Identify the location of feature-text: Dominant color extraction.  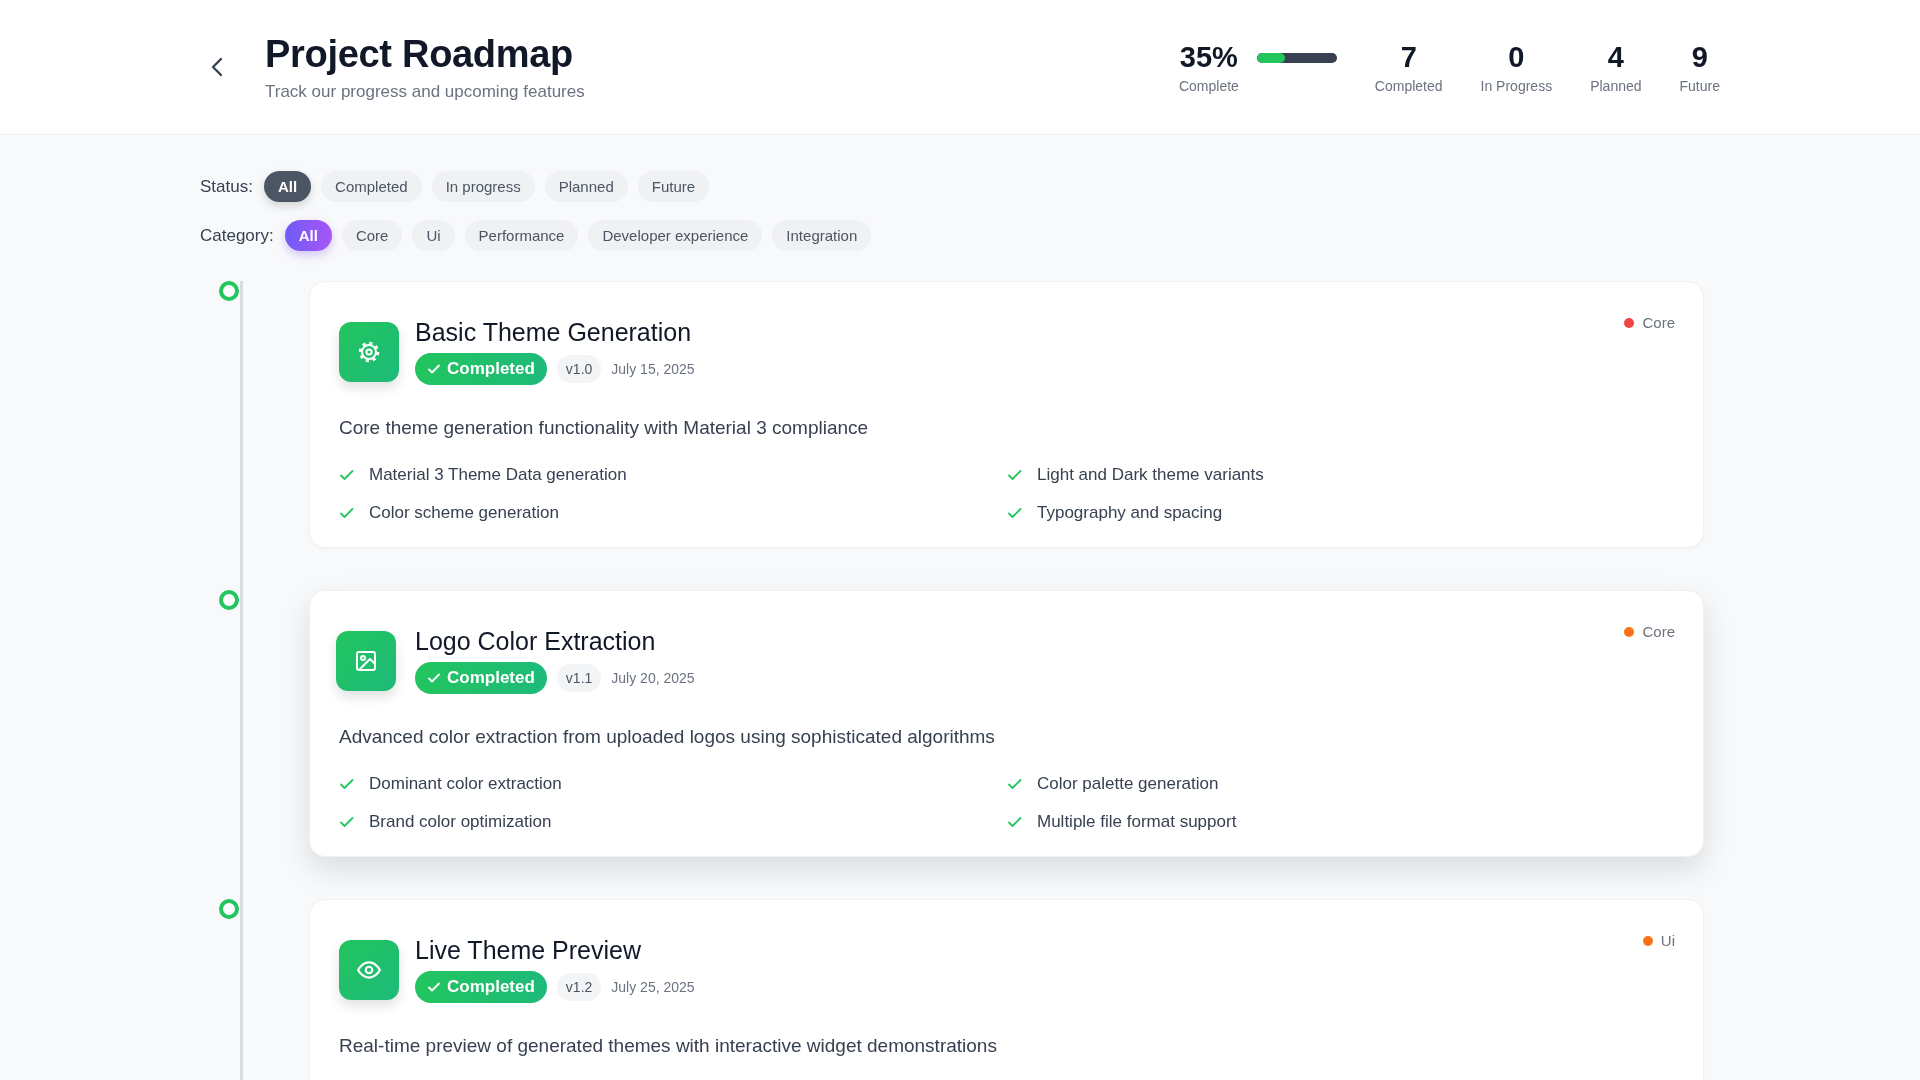
(465, 784).